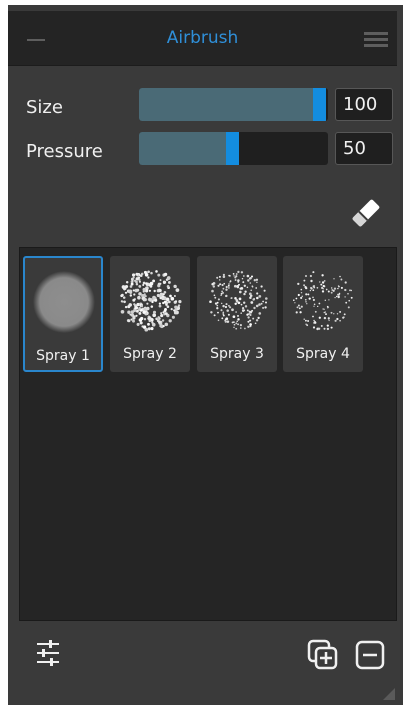  What do you see at coordinates (370, 655) in the screenshot?
I see `remove-icon` at bounding box center [370, 655].